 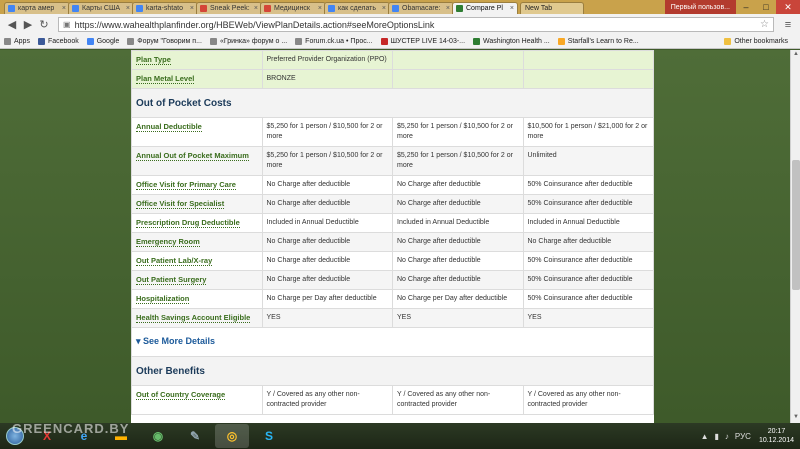 What do you see at coordinates (197, 204) in the screenshot?
I see `row-label: Office Visit for Specialist` at bounding box center [197, 204].